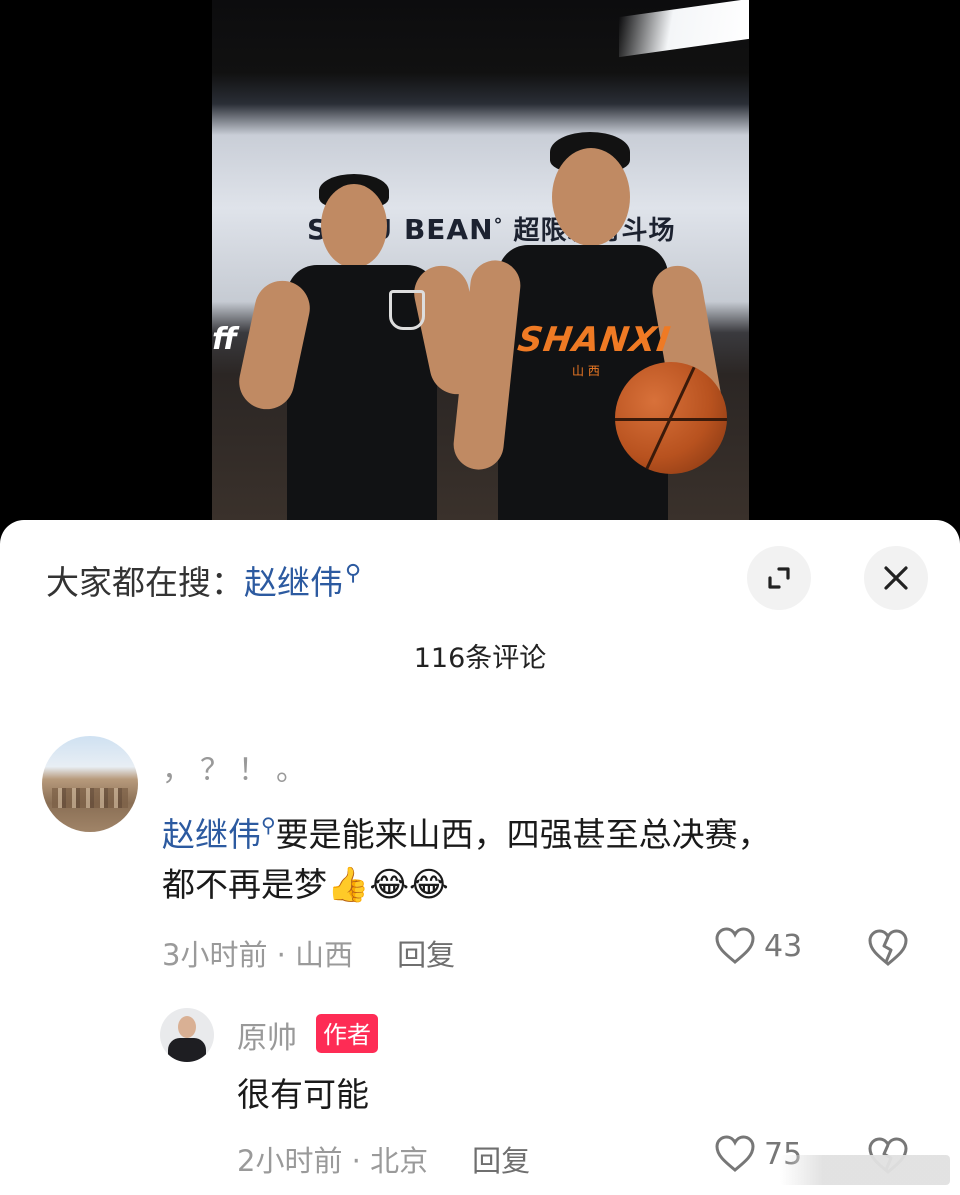 The height and width of the screenshot is (1195, 960). What do you see at coordinates (480, 658) in the screenshot?
I see `comment-count: 116条评论` at bounding box center [480, 658].